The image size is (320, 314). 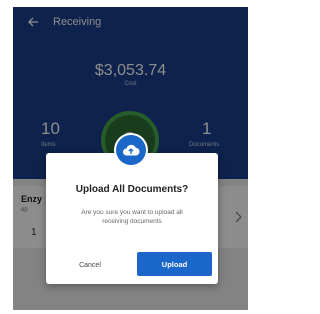 I want to click on upload-button: Upload, so click(x=174, y=264).